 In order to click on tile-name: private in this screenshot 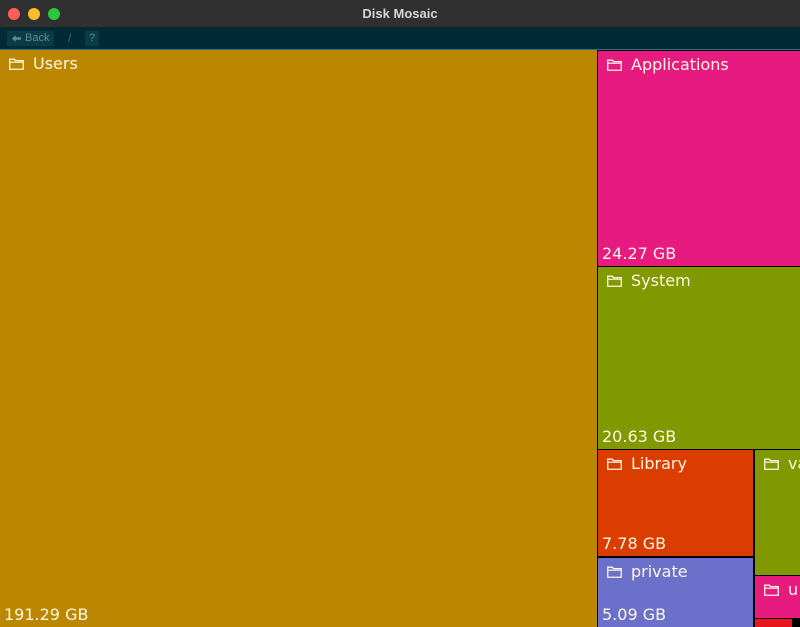, I will do `click(659, 571)`.